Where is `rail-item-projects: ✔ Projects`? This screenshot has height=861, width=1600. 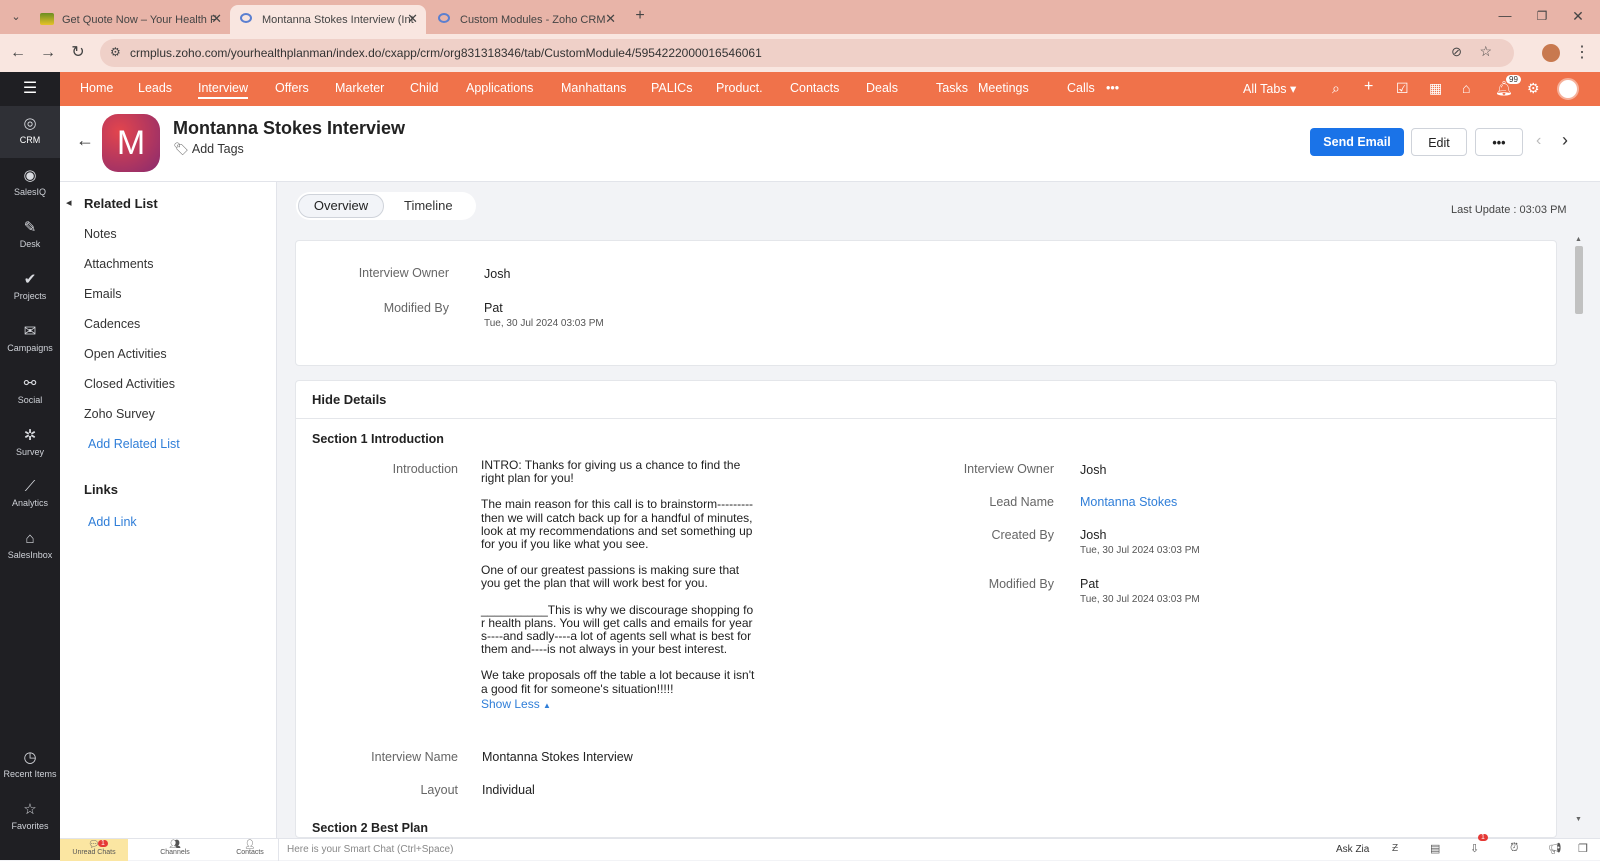
rail-item-projects: ✔ Projects is located at coordinates (30, 288).